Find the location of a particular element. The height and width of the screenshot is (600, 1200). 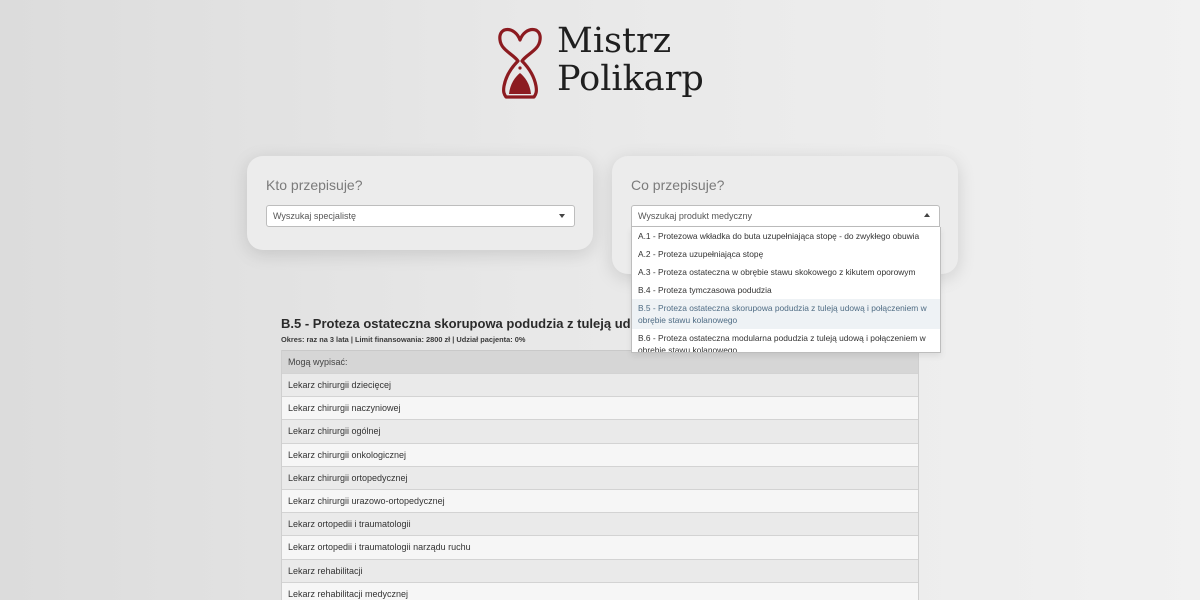

logo: Mistrz Polikarp is located at coordinates (599, 61).